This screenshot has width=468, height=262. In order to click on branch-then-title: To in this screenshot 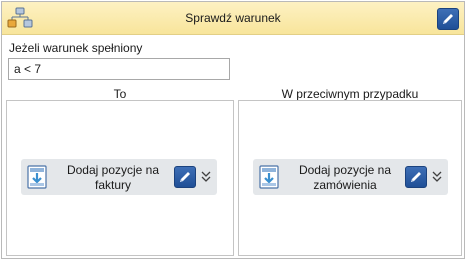, I will do `click(120, 94)`.